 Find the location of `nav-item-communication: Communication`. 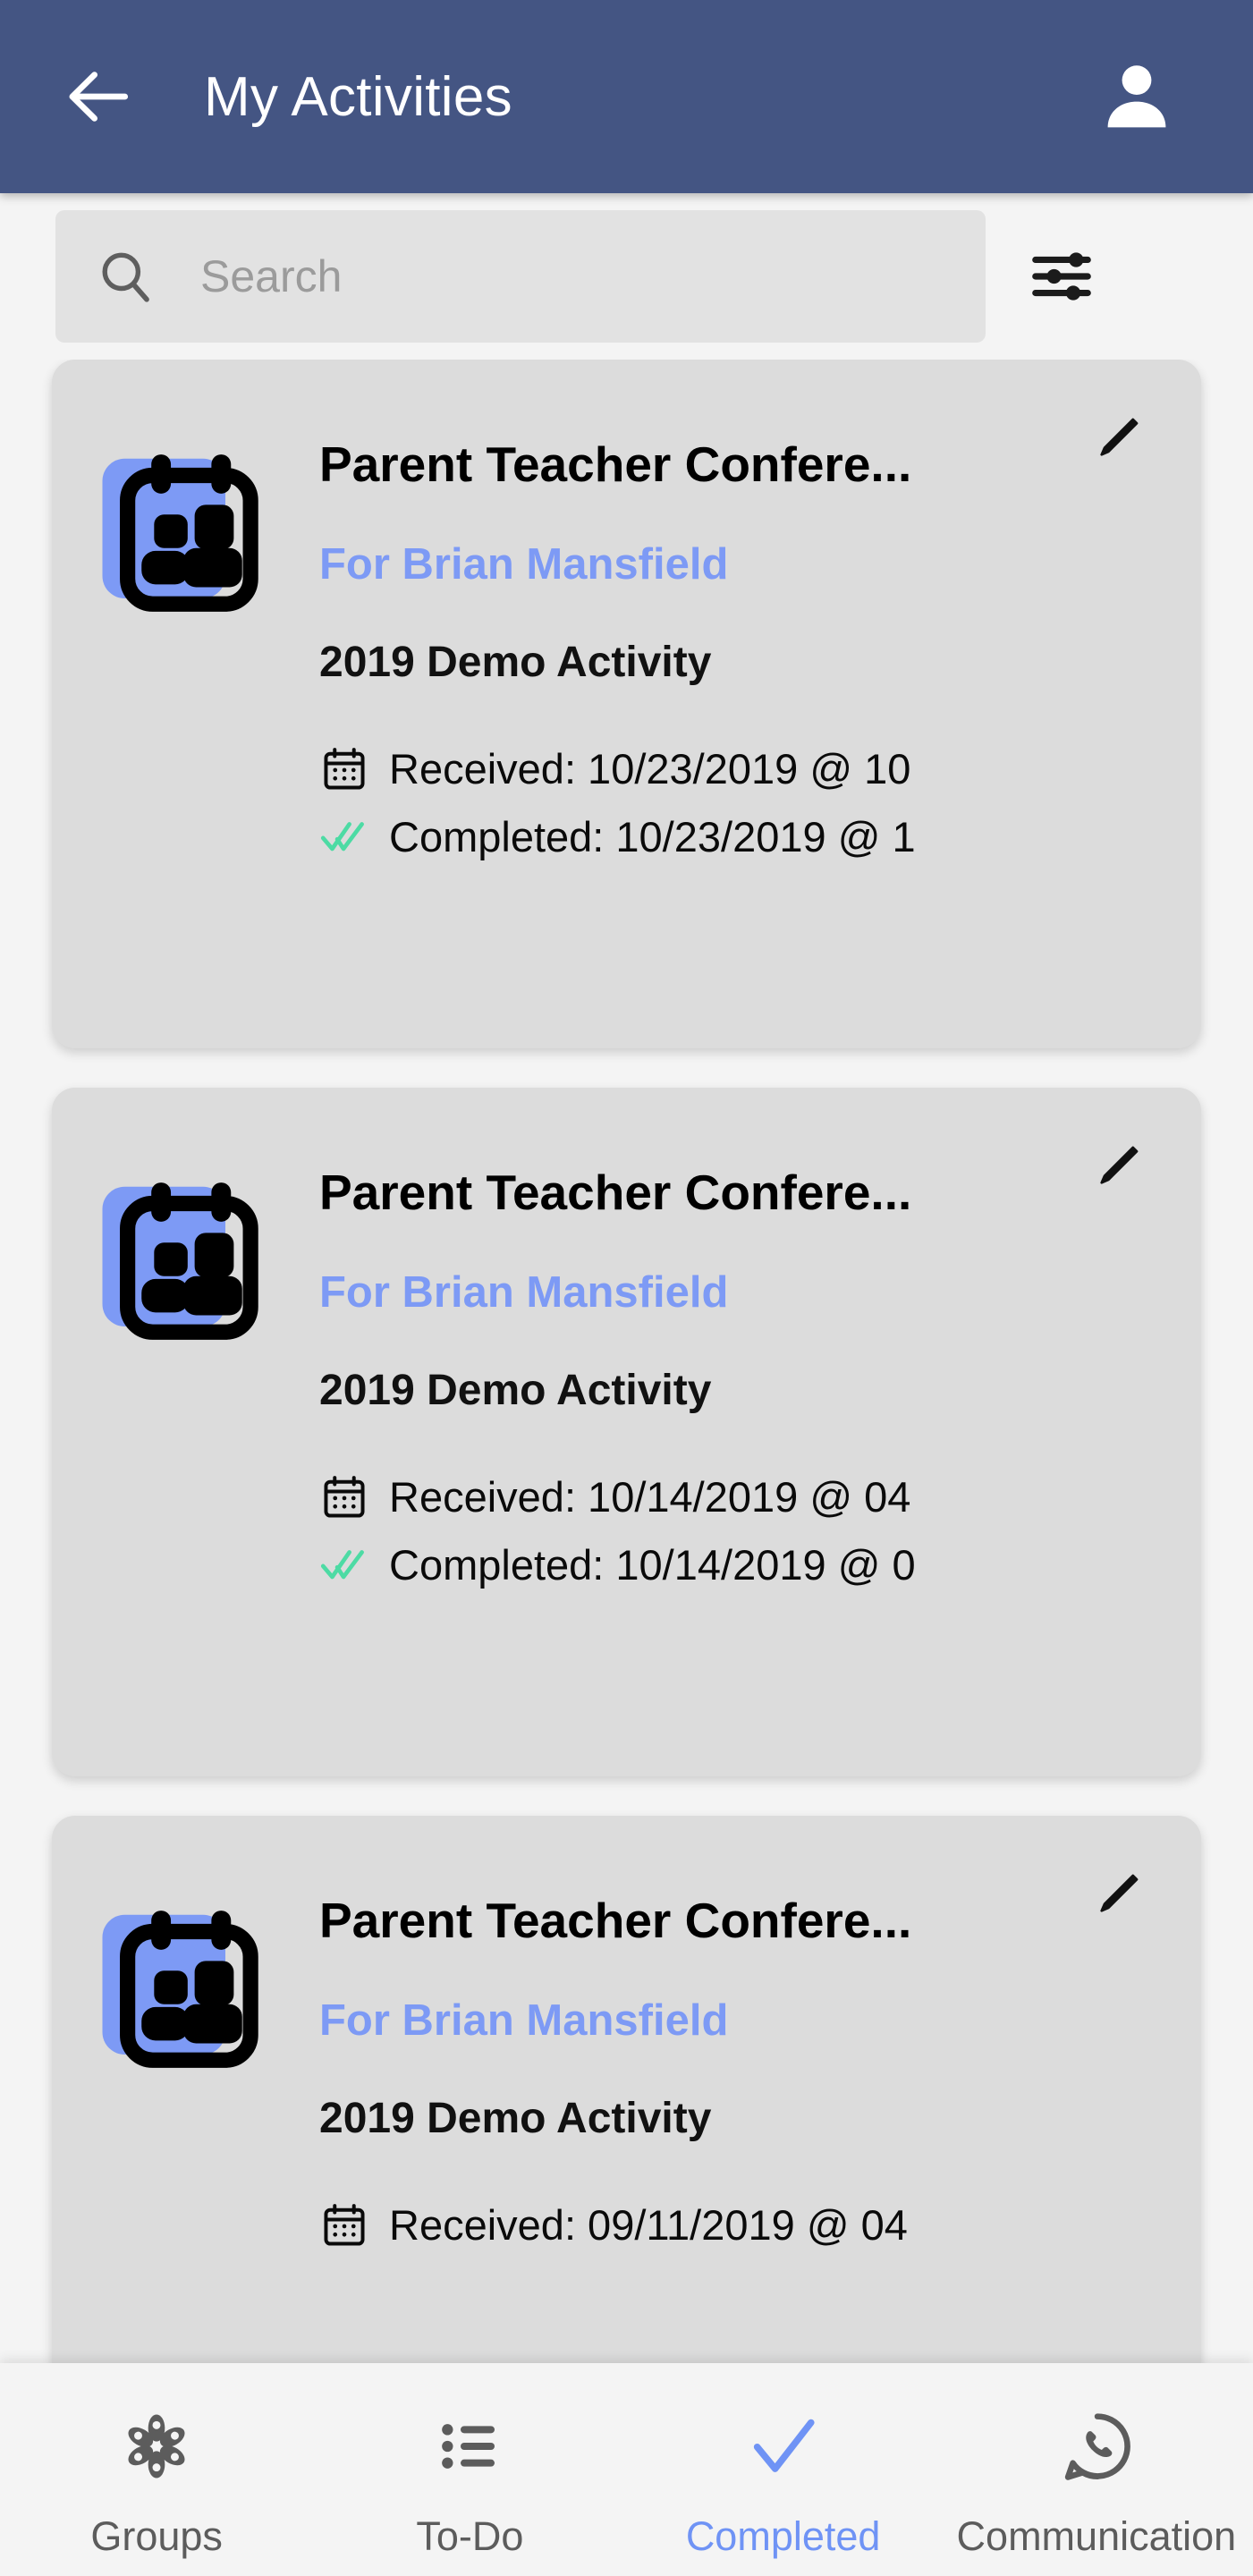

nav-item-communication: Communication is located at coordinates (1096, 2481).